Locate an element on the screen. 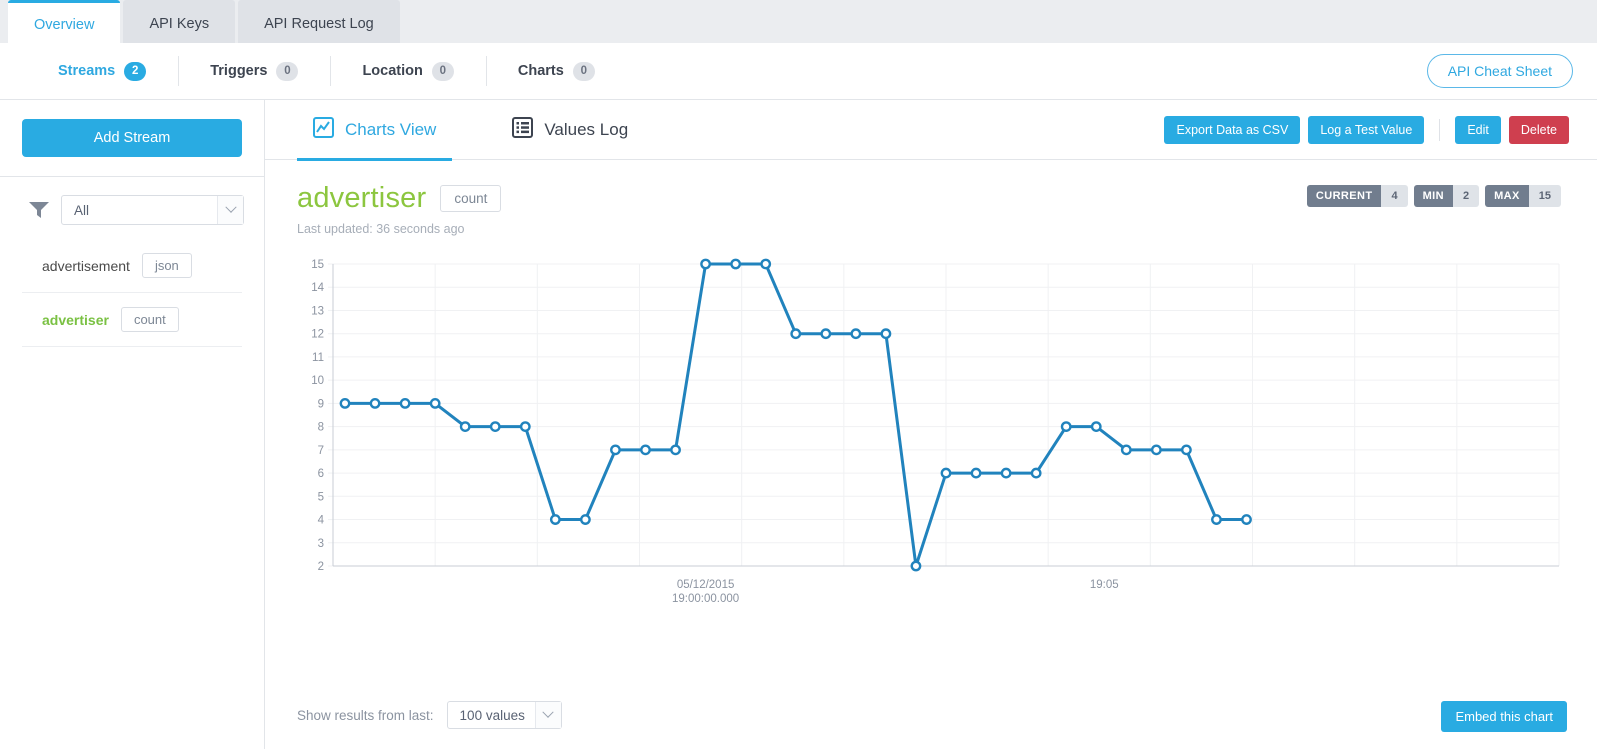 Image resolution: width=1597 pixels, height=750 pixels. badge-max-label: MAX is located at coordinates (1507, 196).